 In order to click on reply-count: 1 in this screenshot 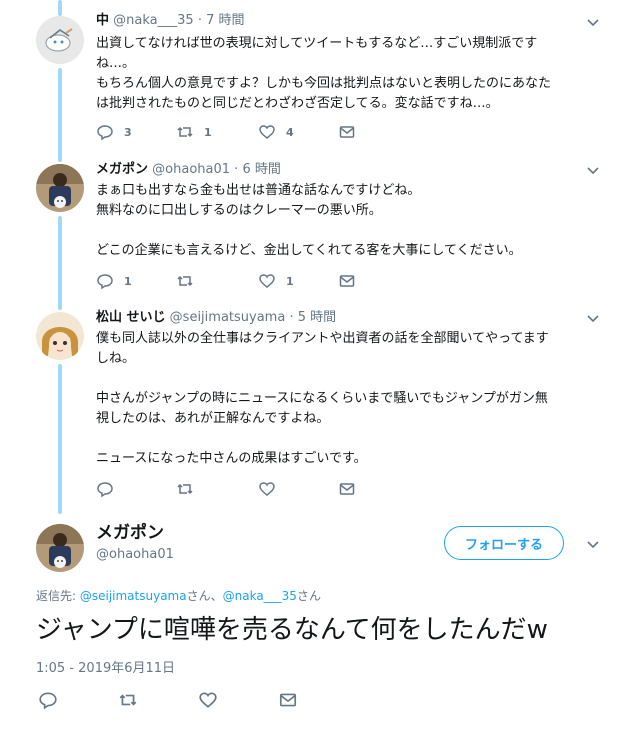, I will do `click(128, 281)`.